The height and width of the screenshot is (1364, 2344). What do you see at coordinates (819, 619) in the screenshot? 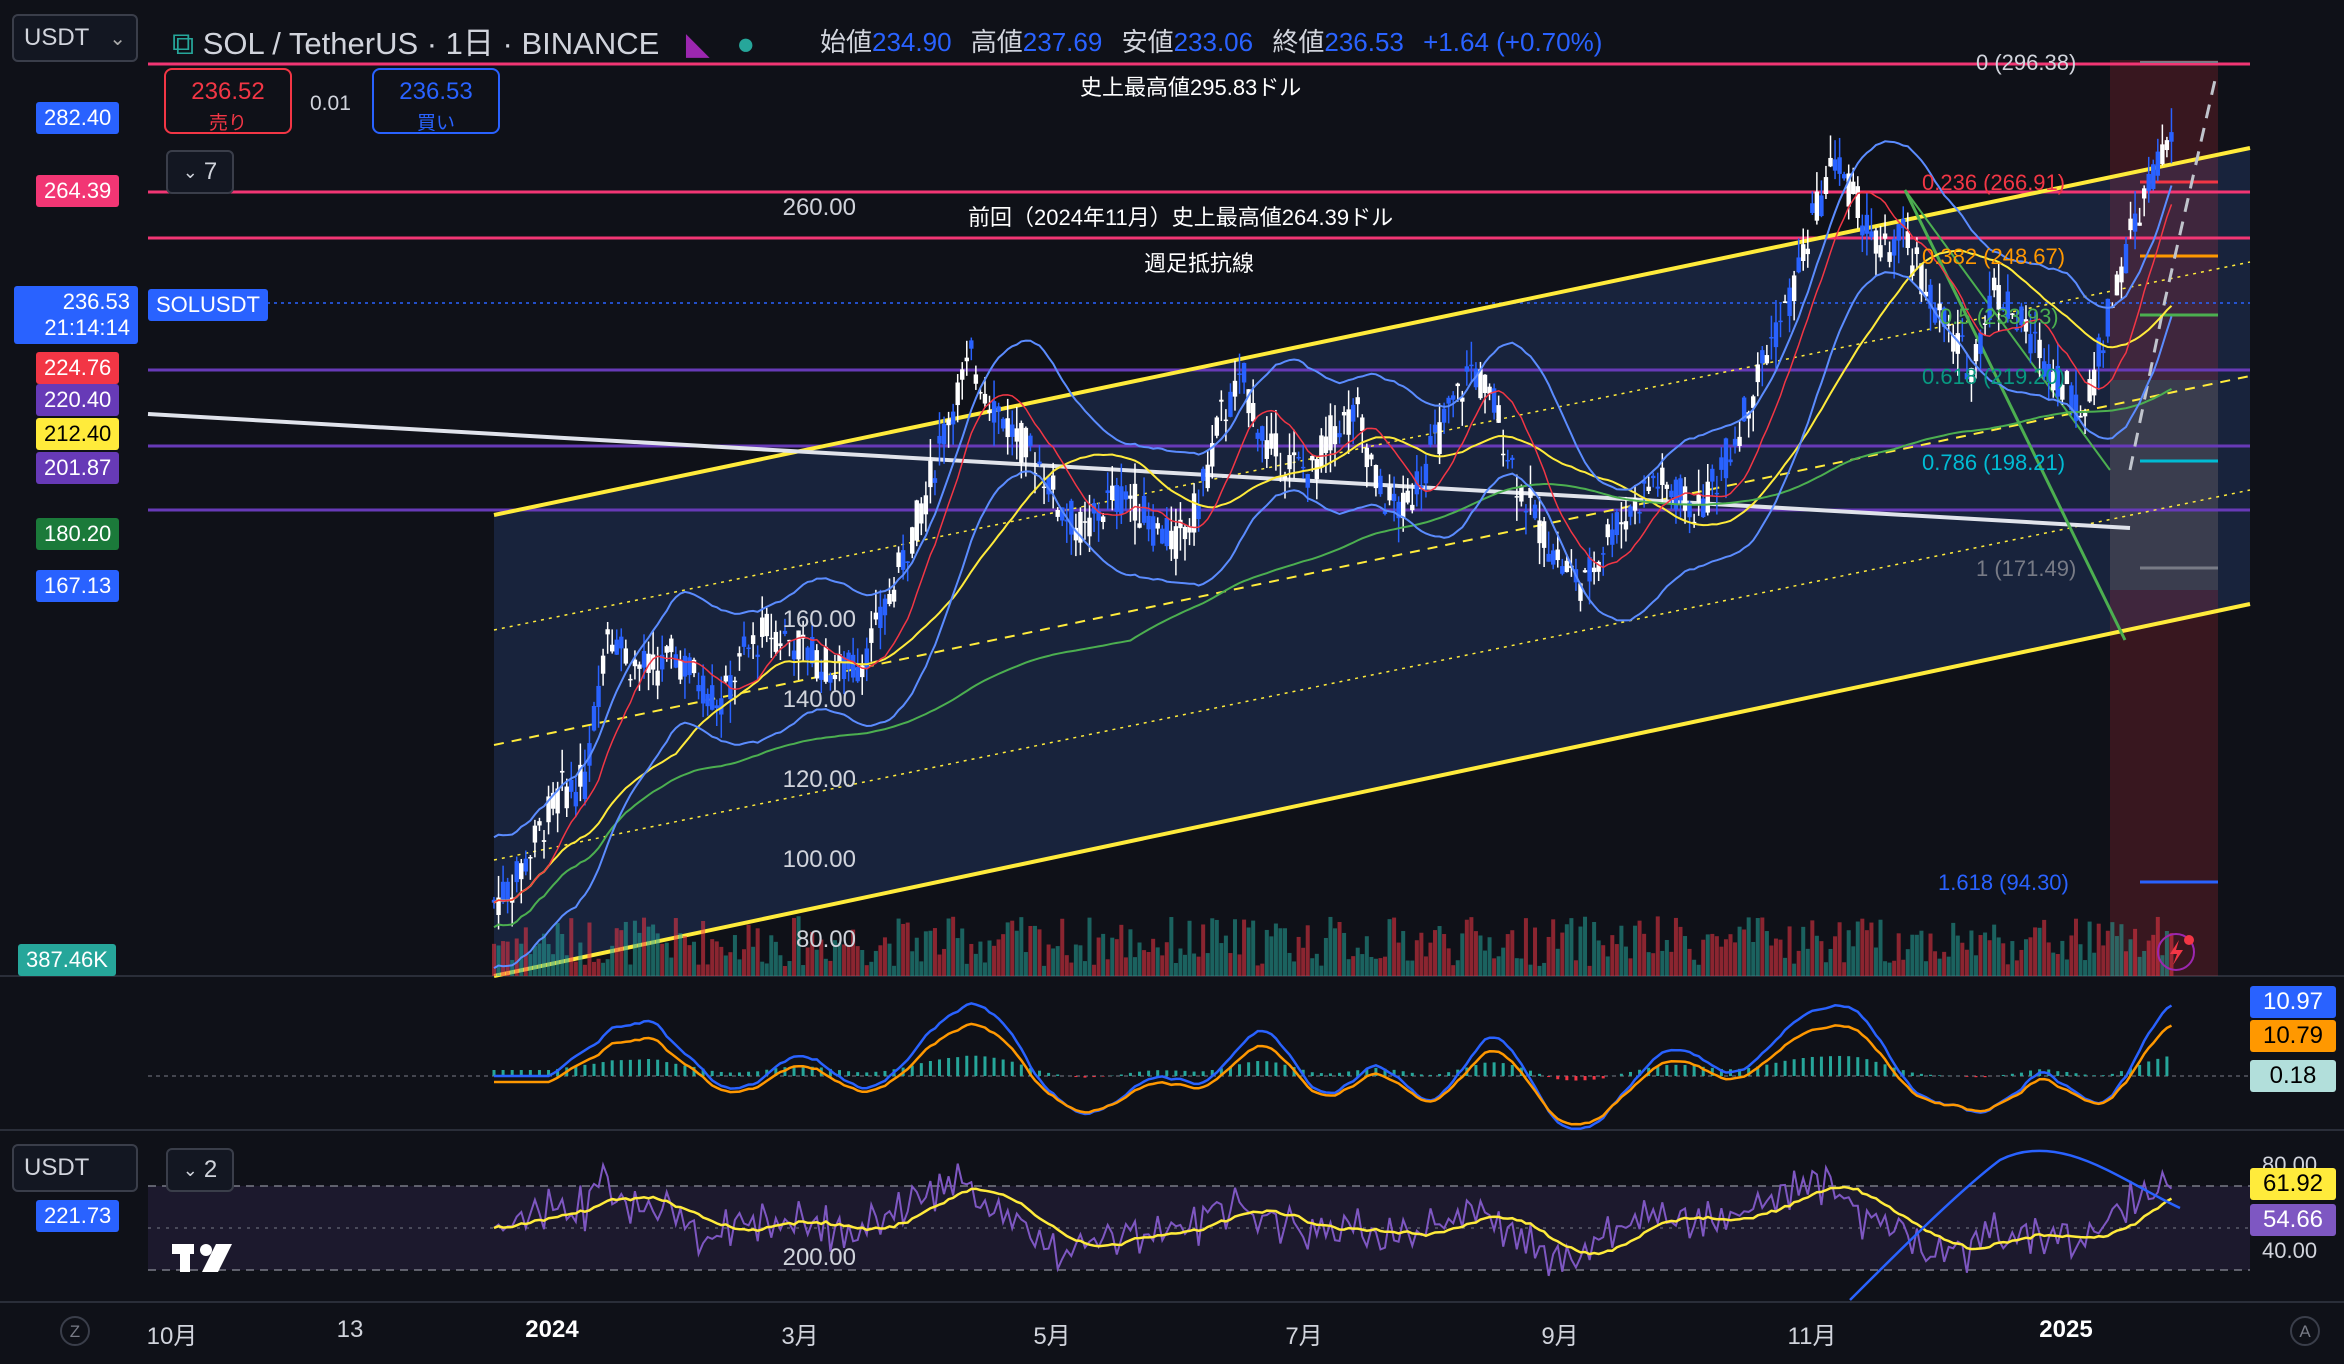
I see `y-tick: 160.00` at bounding box center [819, 619].